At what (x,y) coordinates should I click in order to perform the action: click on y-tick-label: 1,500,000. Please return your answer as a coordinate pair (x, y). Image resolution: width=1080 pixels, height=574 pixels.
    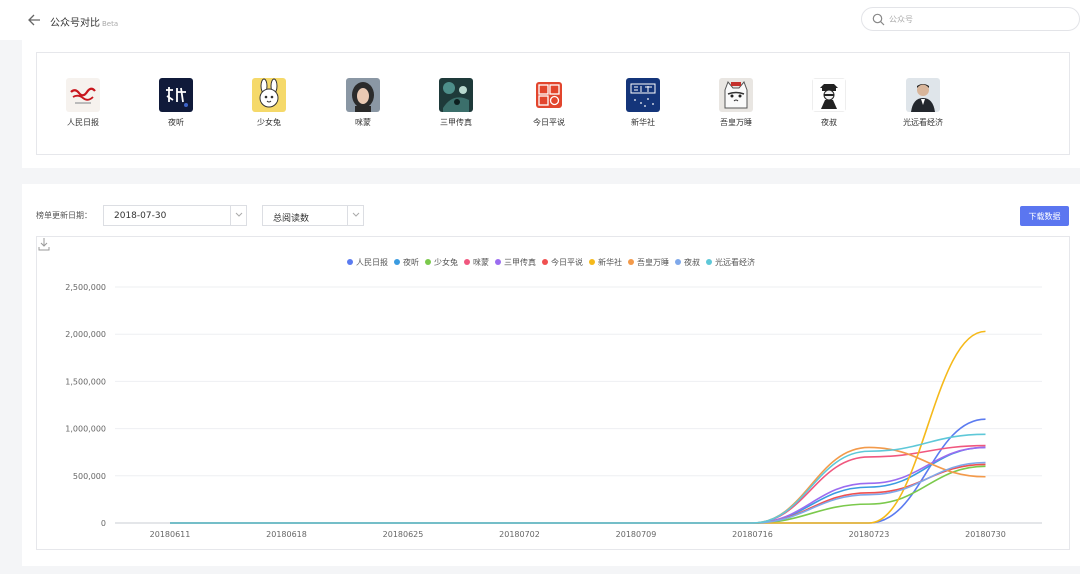
    Looking at the image, I should click on (85, 381).